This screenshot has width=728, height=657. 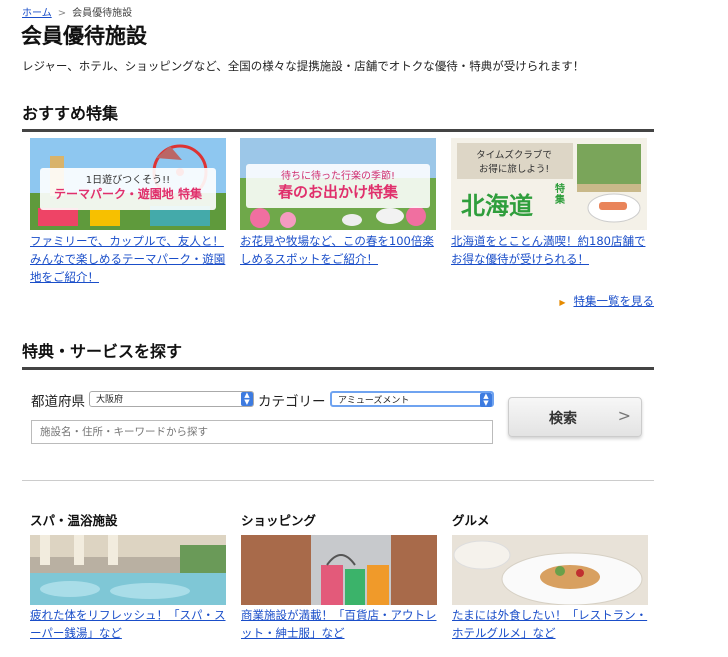 I want to click on search-button-label: 検索, so click(x=563, y=419).